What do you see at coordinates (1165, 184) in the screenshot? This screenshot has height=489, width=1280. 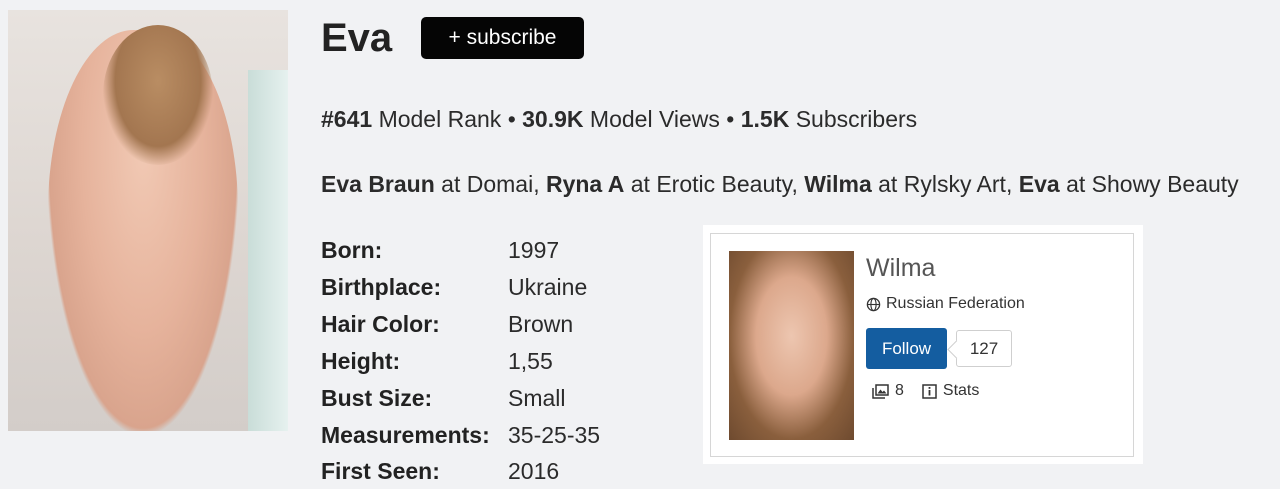 I see `alias-site: Showy Beauty` at bounding box center [1165, 184].